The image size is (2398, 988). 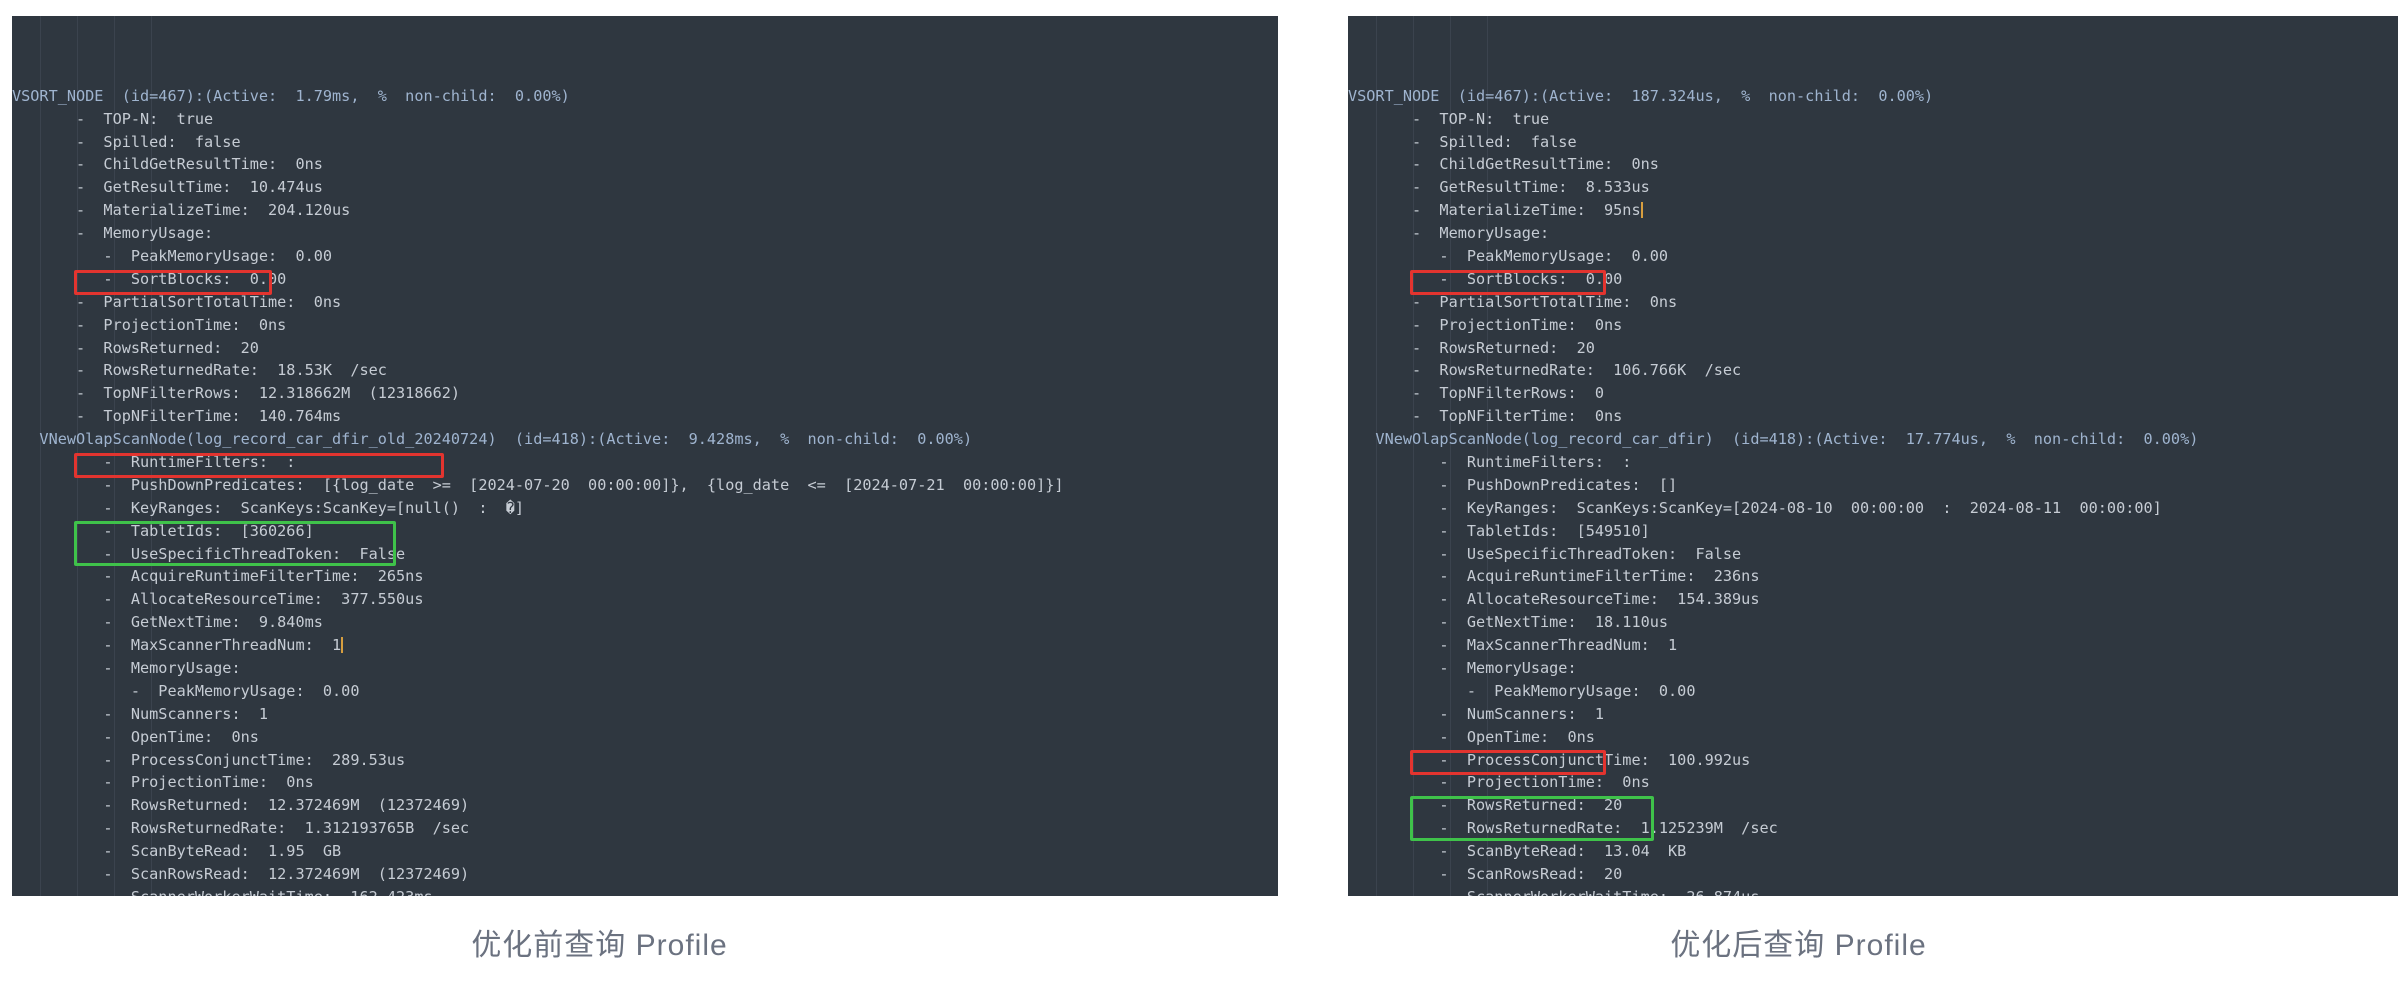 What do you see at coordinates (1873, 393) in the screenshot?
I see `profile-line: - TopNFilterRows: 0` at bounding box center [1873, 393].